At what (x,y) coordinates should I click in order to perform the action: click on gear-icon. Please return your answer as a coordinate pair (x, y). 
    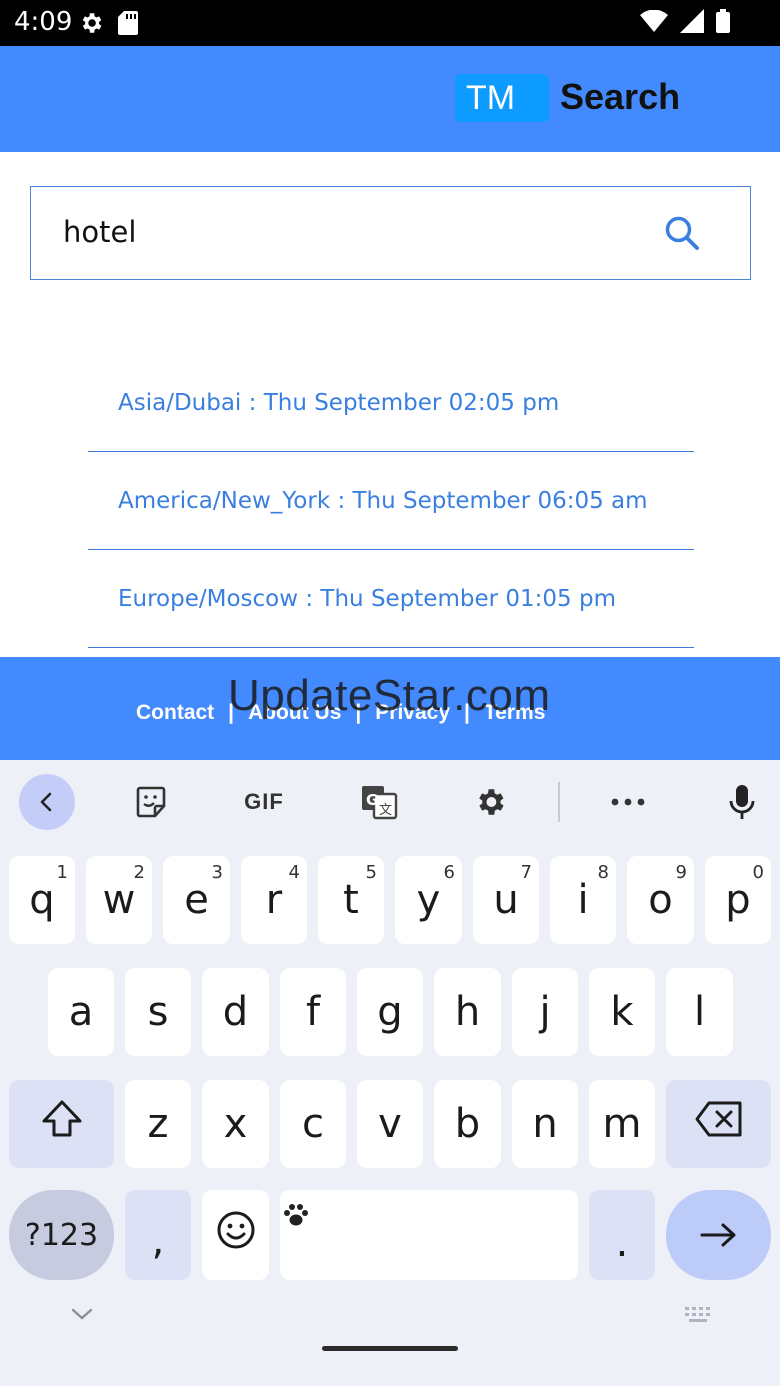
    Looking at the image, I should click on (91, 25).